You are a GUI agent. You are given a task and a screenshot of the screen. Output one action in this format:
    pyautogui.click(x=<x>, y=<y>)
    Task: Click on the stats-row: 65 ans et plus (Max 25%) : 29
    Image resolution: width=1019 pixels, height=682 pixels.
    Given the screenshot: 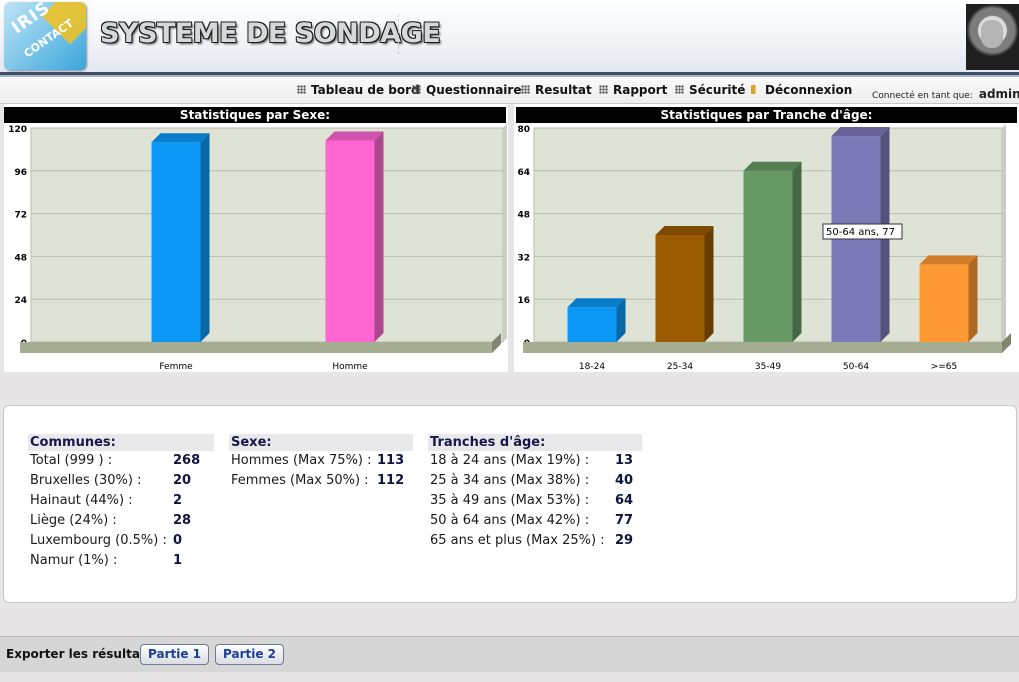 What is the action you would take?
    pyautogui.click(x=535, y=541)
    